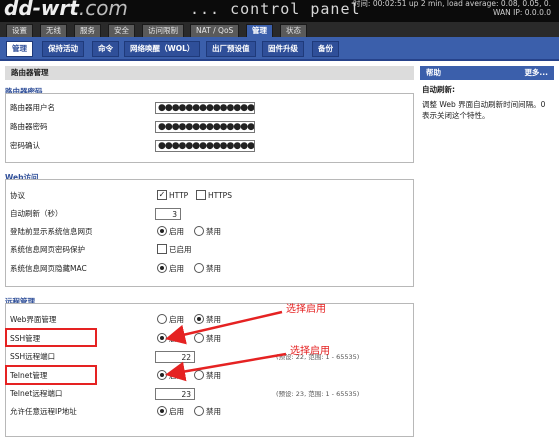 This screenshot has height=439, width=559. I want to click on arrow-to-ssh-enable, so click(224, 327).